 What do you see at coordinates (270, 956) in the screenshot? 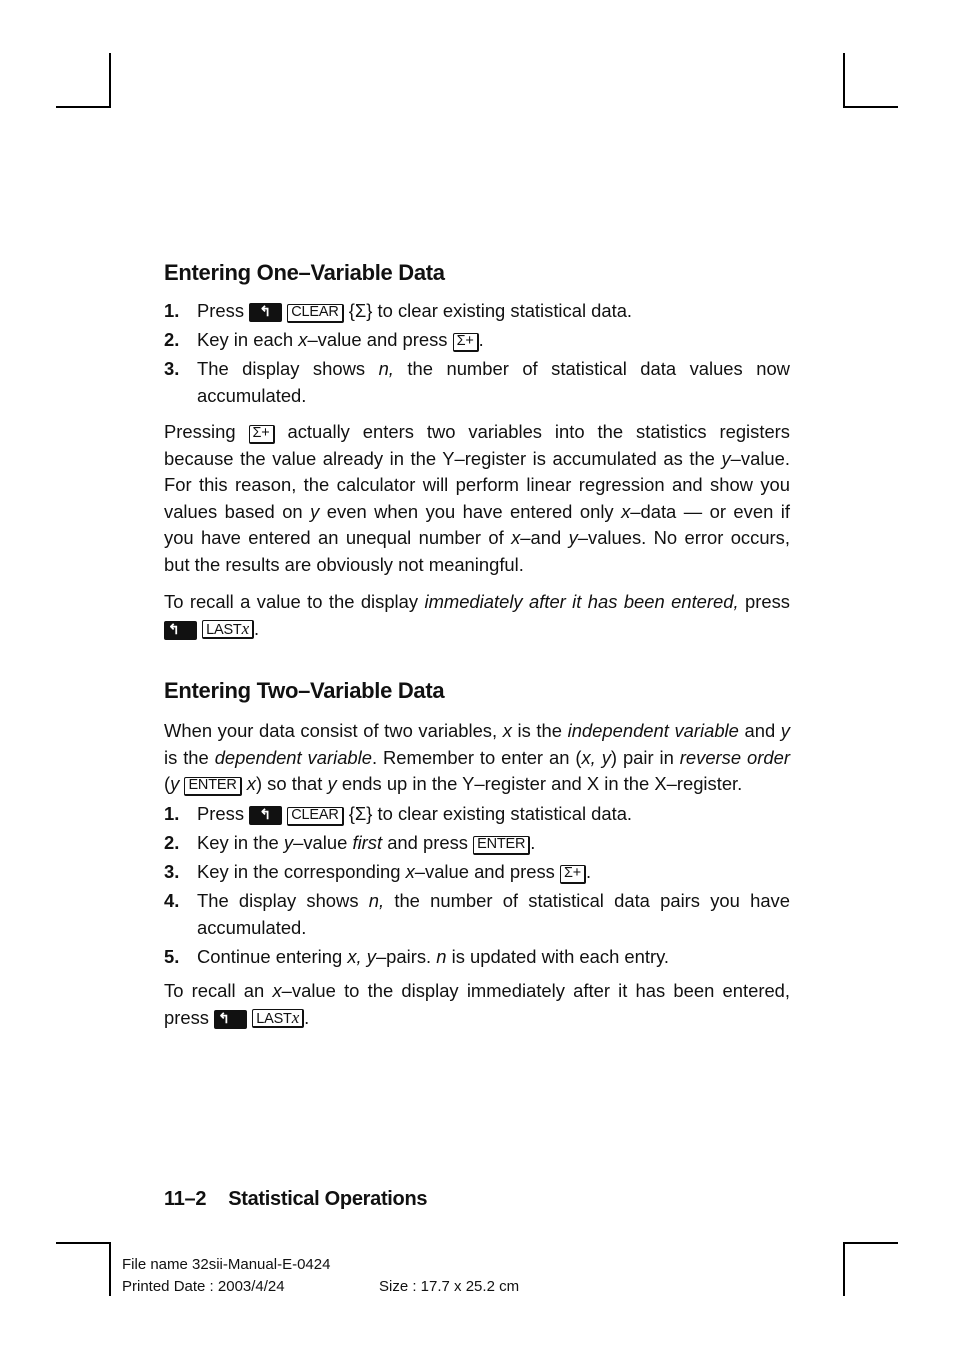
I see `step-text: Continue entering` at bounding box center [270, 956].